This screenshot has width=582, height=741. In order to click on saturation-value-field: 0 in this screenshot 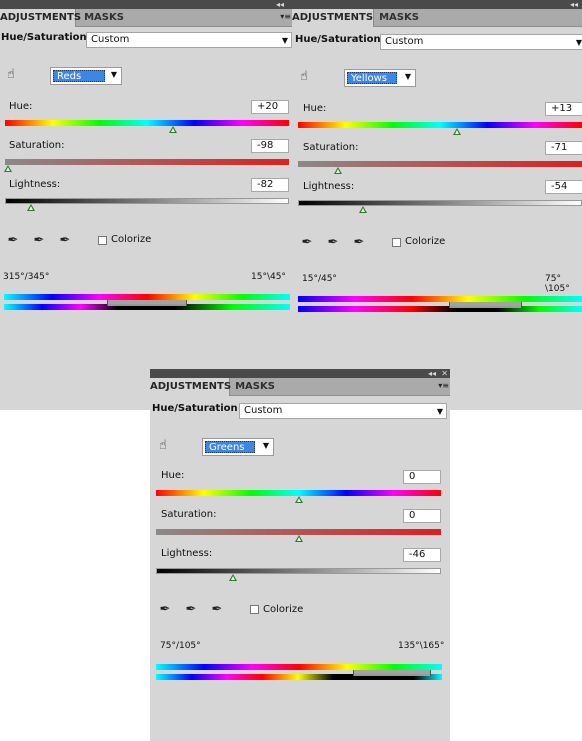, I will do `click(422, 516)`.